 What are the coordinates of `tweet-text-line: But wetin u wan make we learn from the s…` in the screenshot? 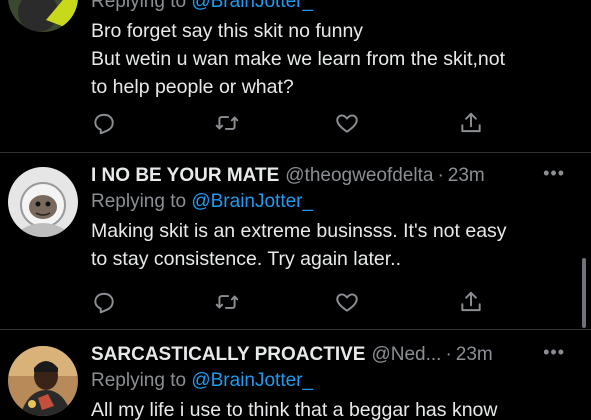 It's located at (298, 59).